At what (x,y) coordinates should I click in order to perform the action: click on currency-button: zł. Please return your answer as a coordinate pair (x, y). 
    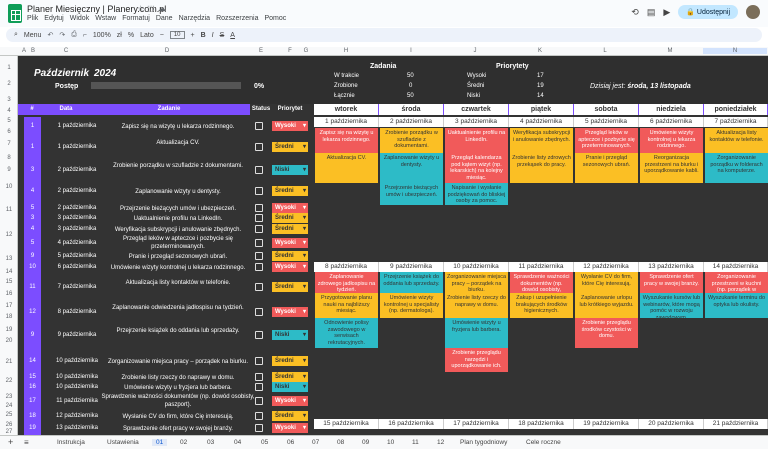
    Looking at the image, I should click on (119, 35).